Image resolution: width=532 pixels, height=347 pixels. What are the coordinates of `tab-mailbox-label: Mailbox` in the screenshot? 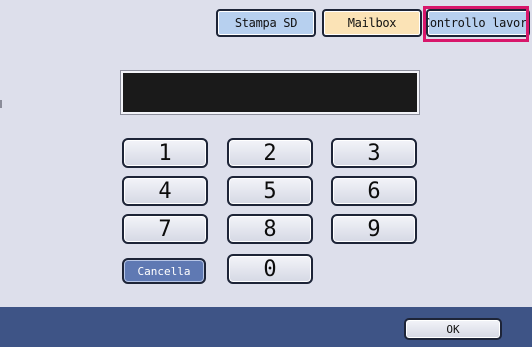 It's located at (372, 23).